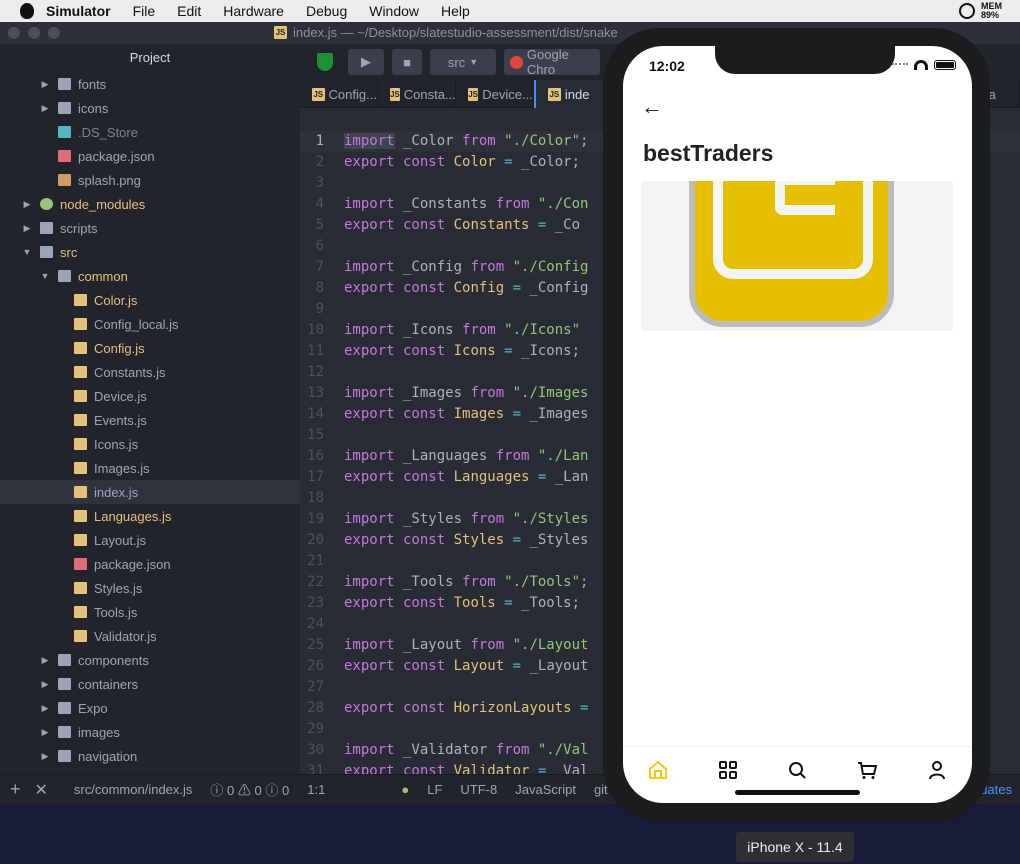 Image resolution: width=1020 pixels, height=864 pixels. Describe the element at coordinates (559, 204) in the screenshot. I see `code-token: "./Con` at that location.